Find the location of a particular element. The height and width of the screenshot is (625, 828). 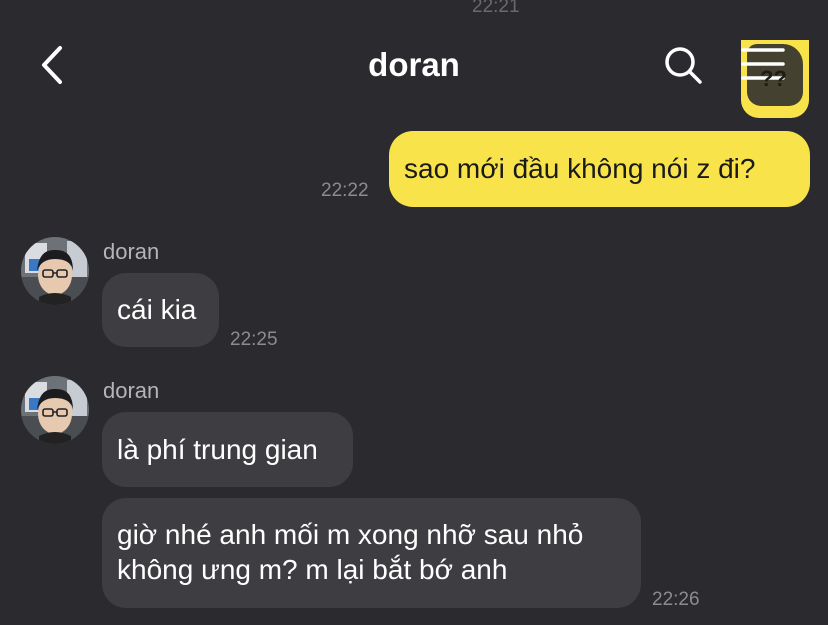

message-time: 22:26 is located at coordinates (676, 599).